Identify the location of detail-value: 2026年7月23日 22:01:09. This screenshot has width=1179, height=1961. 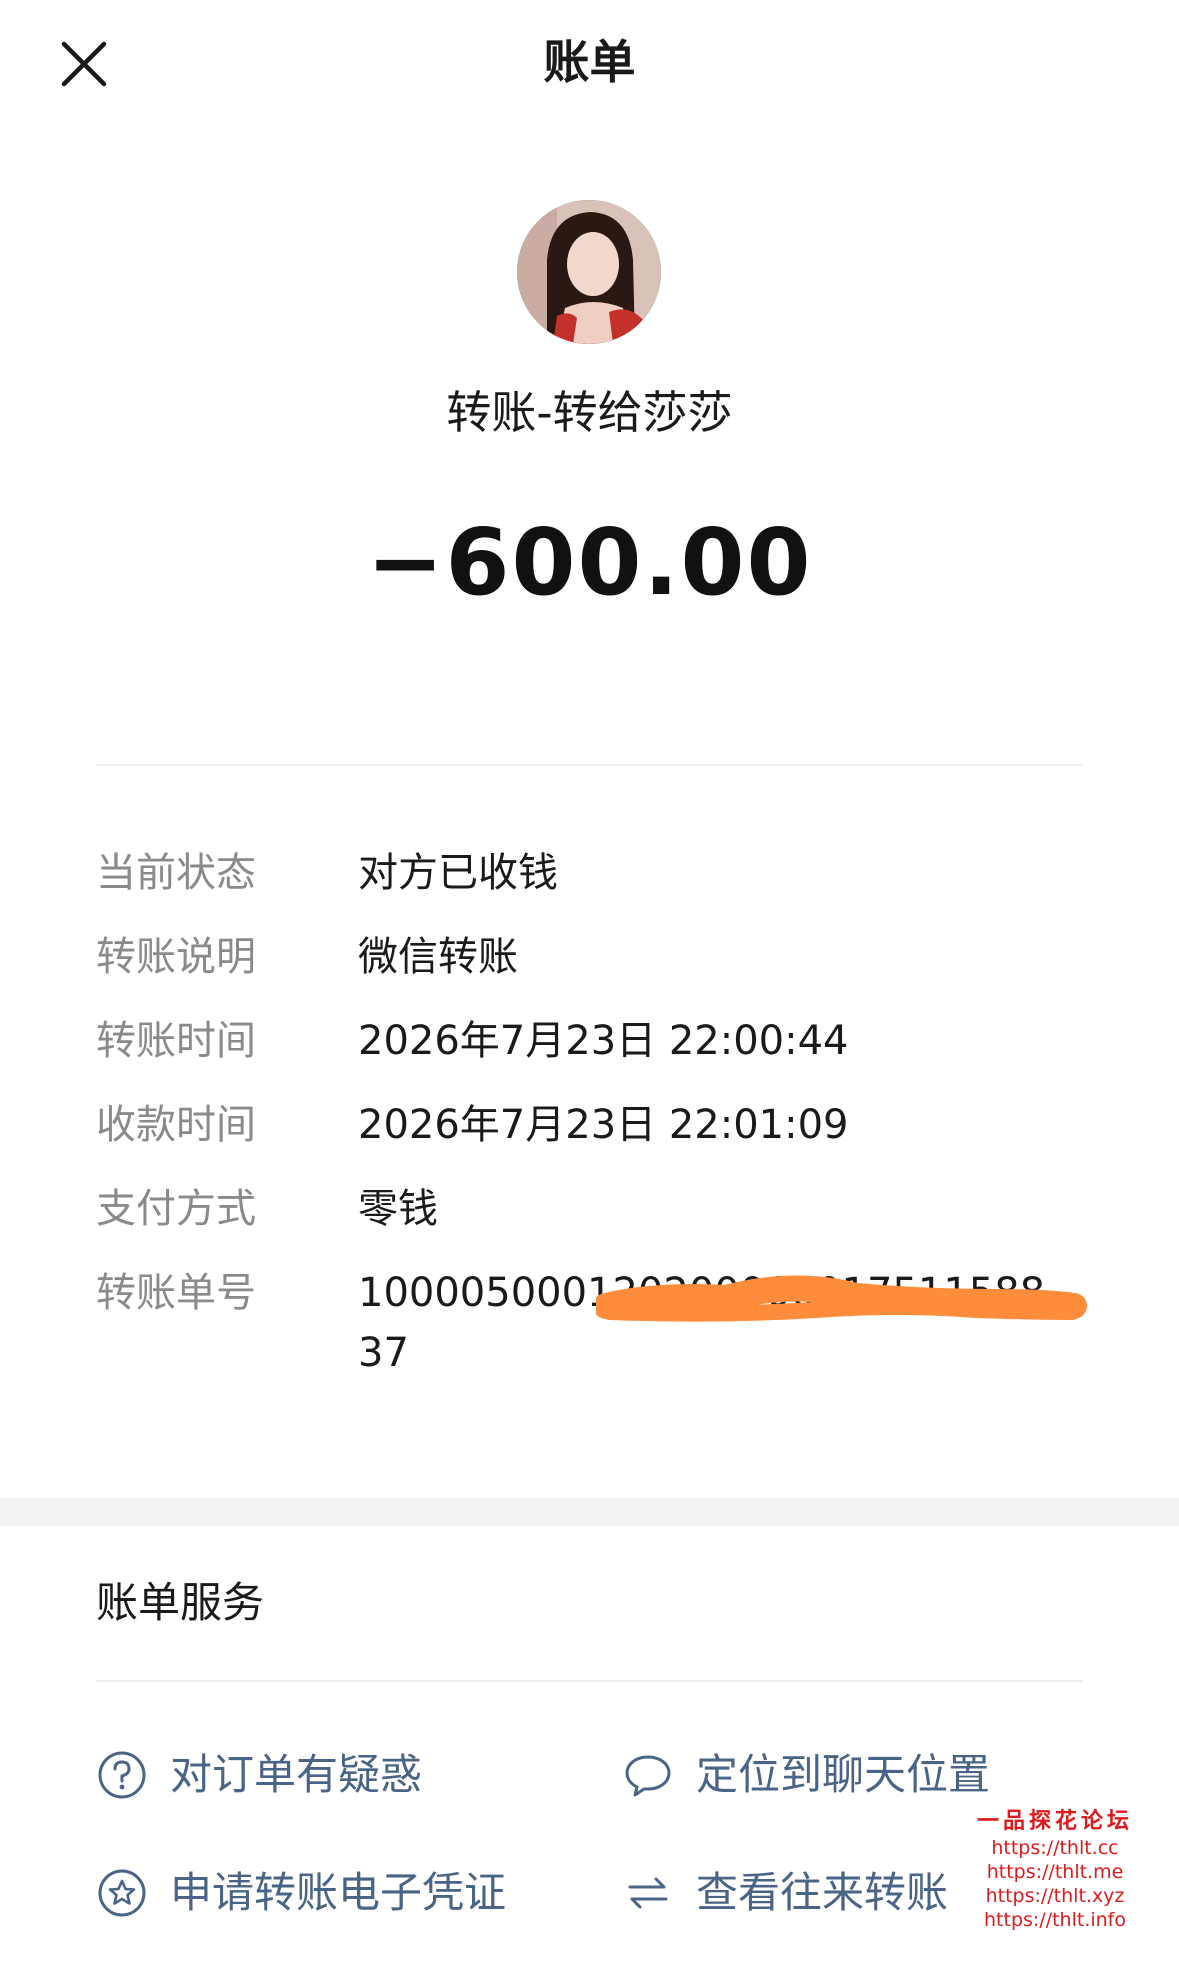
(603, 1125).